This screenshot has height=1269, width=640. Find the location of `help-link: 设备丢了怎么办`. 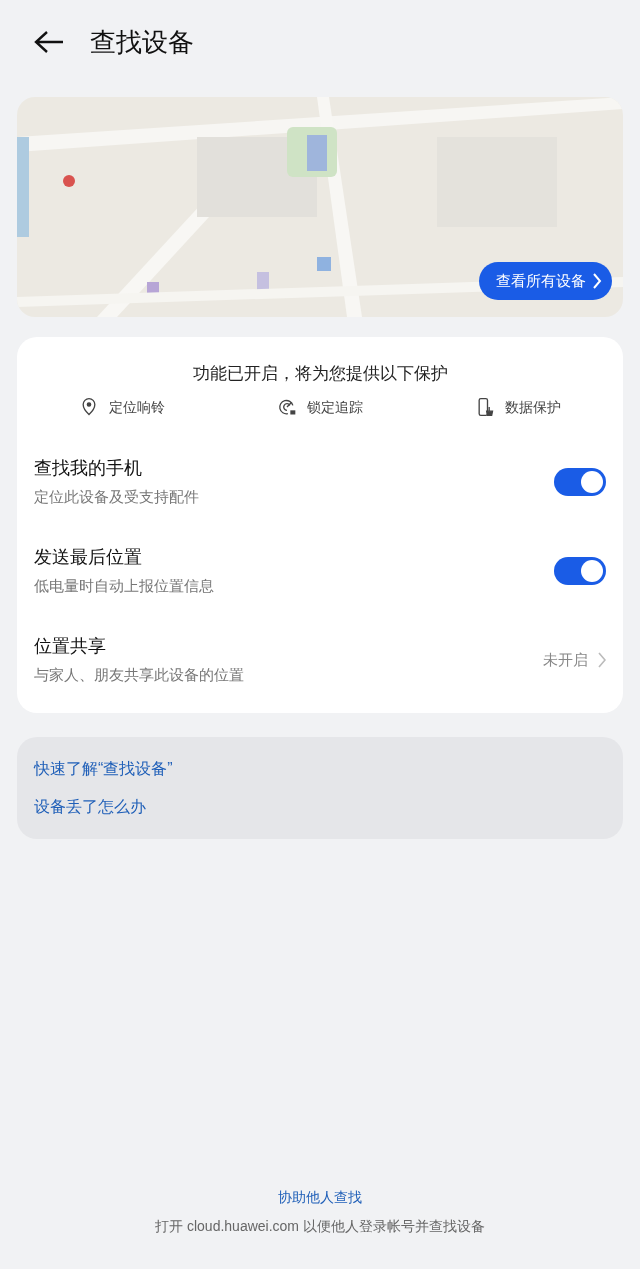

help-link: 设备丢了怎么办 is located at coordinates (320, 806).